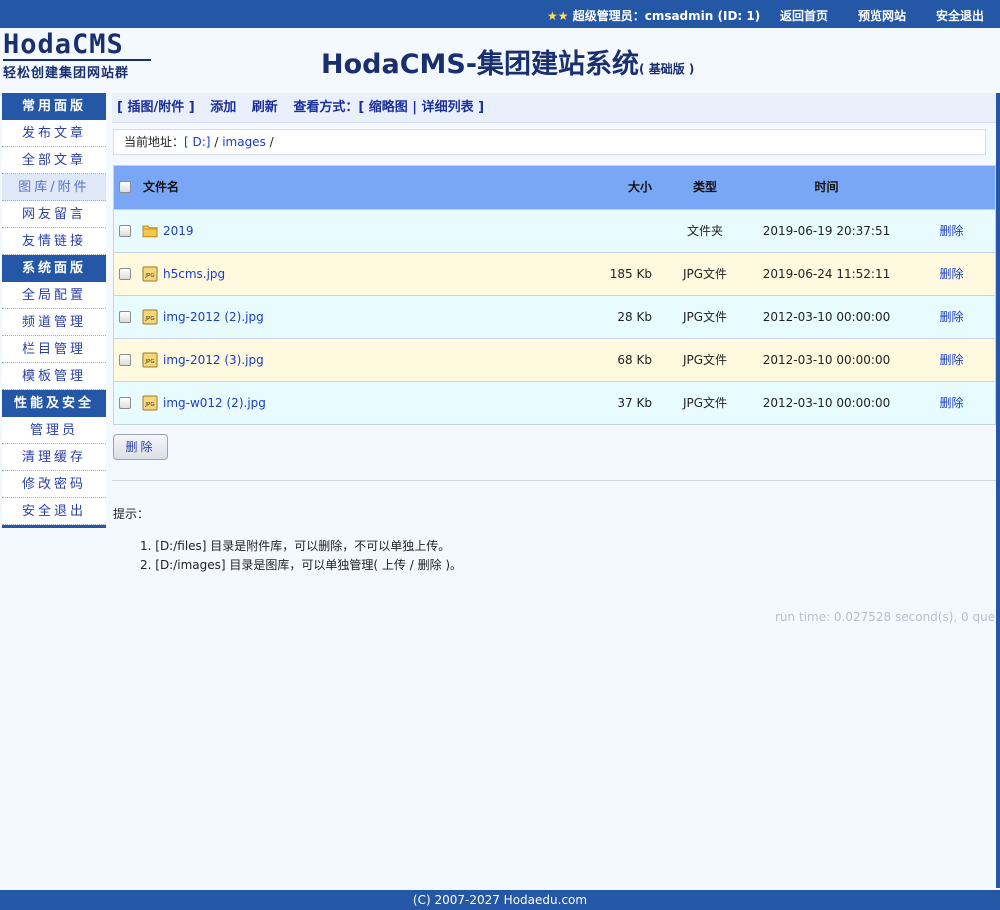 The height and width of the screenshot is (910, 1000). I want to click on sidebar-group-security: 性能及安全, so click(54, 403).